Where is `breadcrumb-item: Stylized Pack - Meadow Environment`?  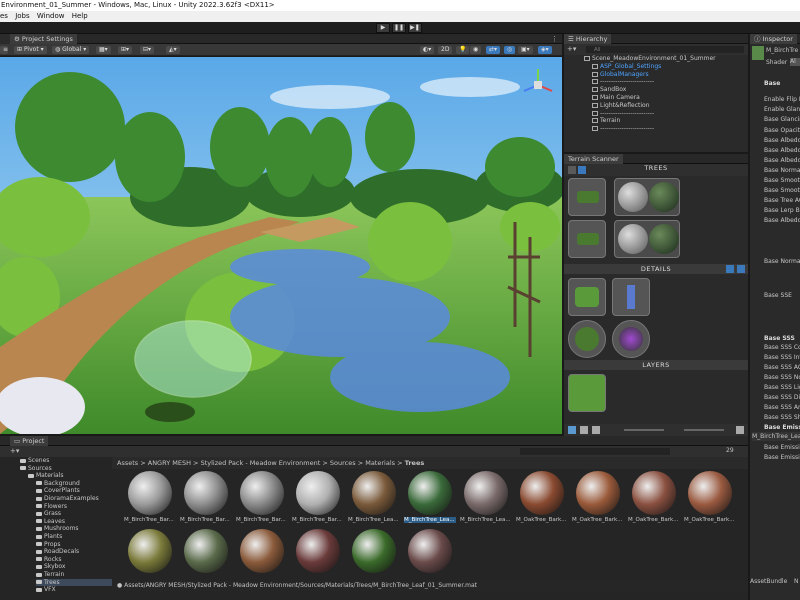
breadcrumb-item: Stylized Pack - Meadow Environment is located at coordinates (261, 463).